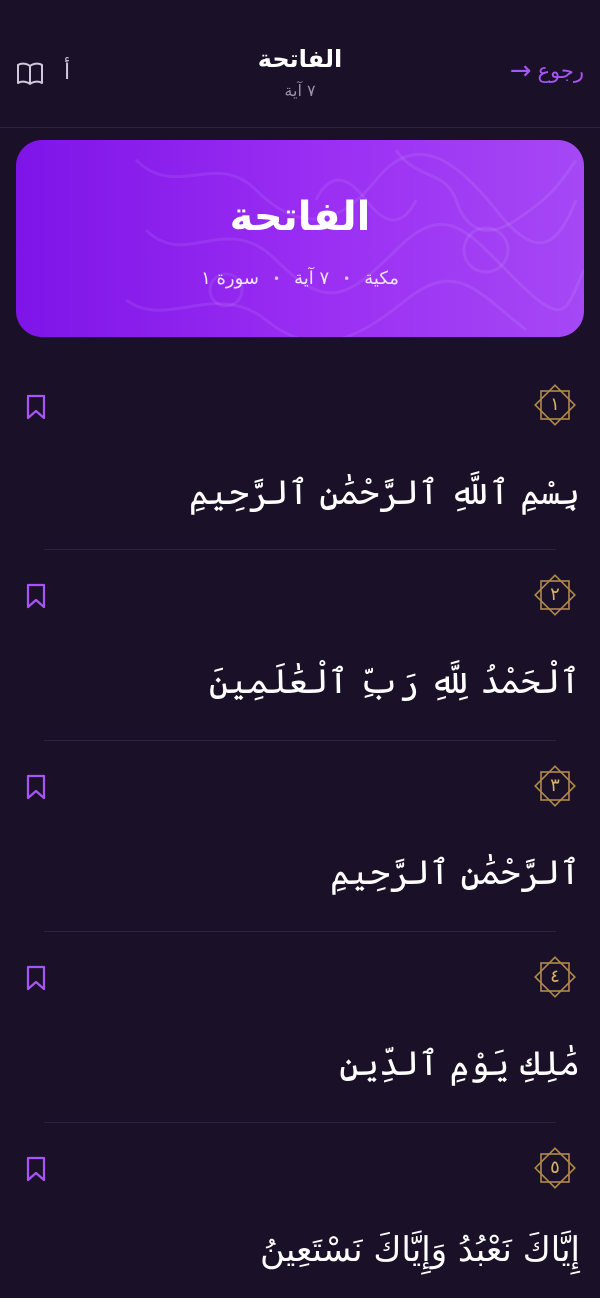 The image size is (600, 1298). I want to click on verse-text: بِسْمِ ٱللَّهِ ٱلرَّحْمَٰنِ ٱلرَّحِيمِ, so click(384, 493).